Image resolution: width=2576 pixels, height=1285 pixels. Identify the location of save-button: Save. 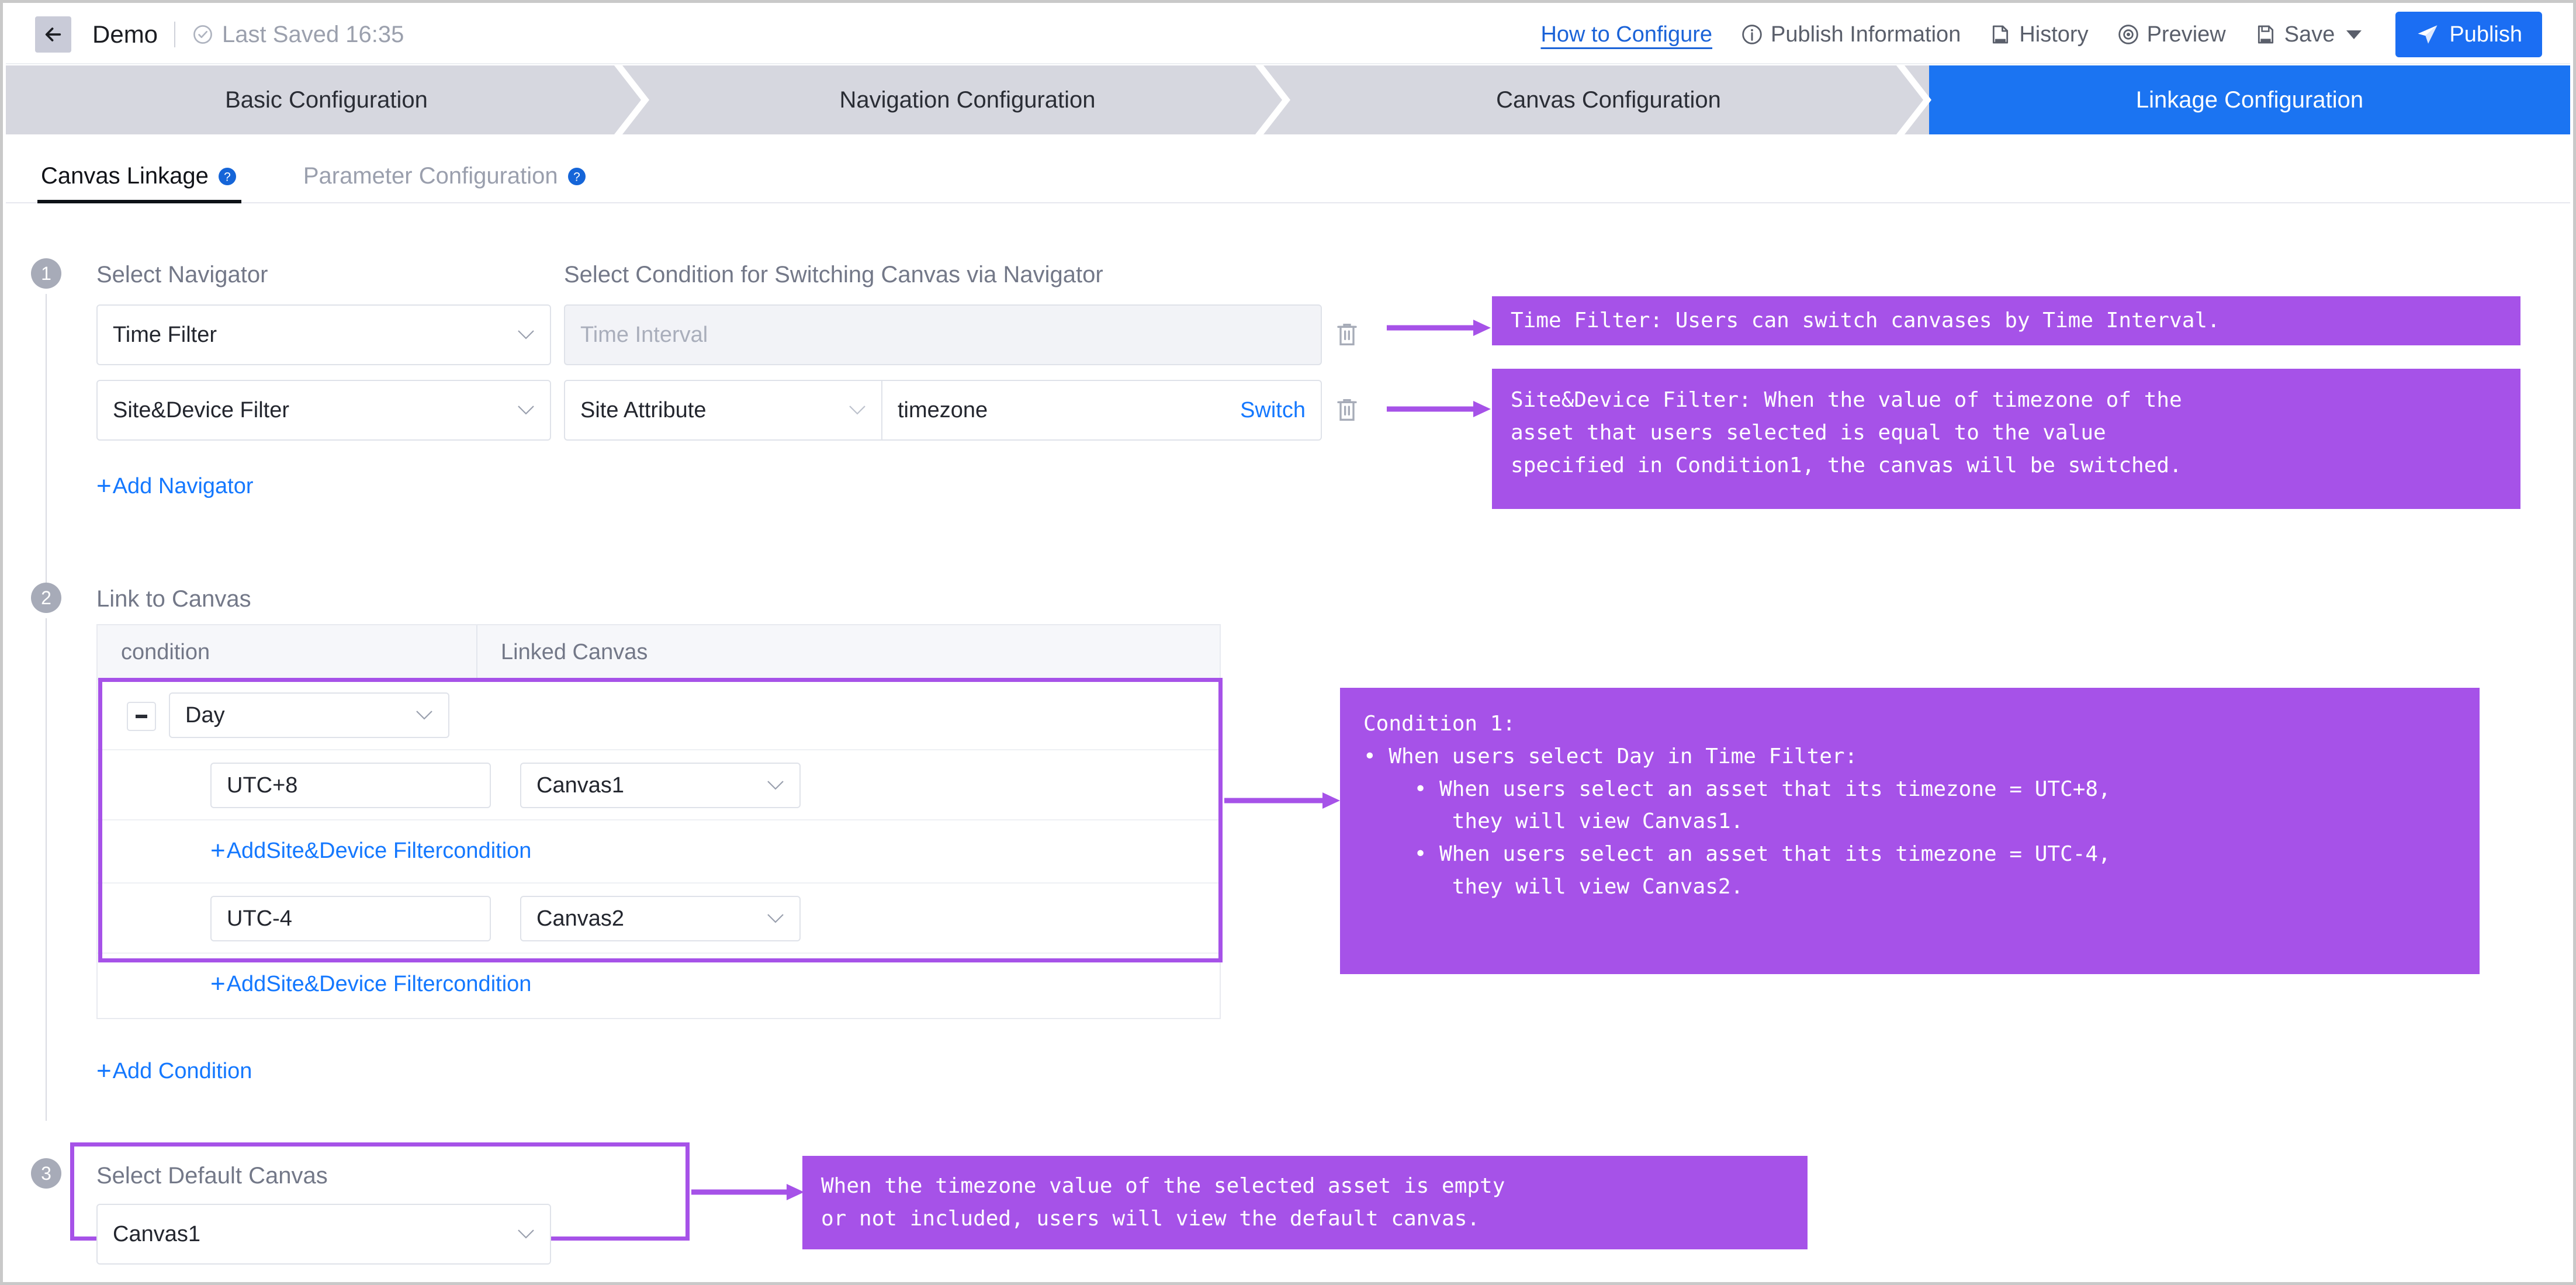
(2308, 34).